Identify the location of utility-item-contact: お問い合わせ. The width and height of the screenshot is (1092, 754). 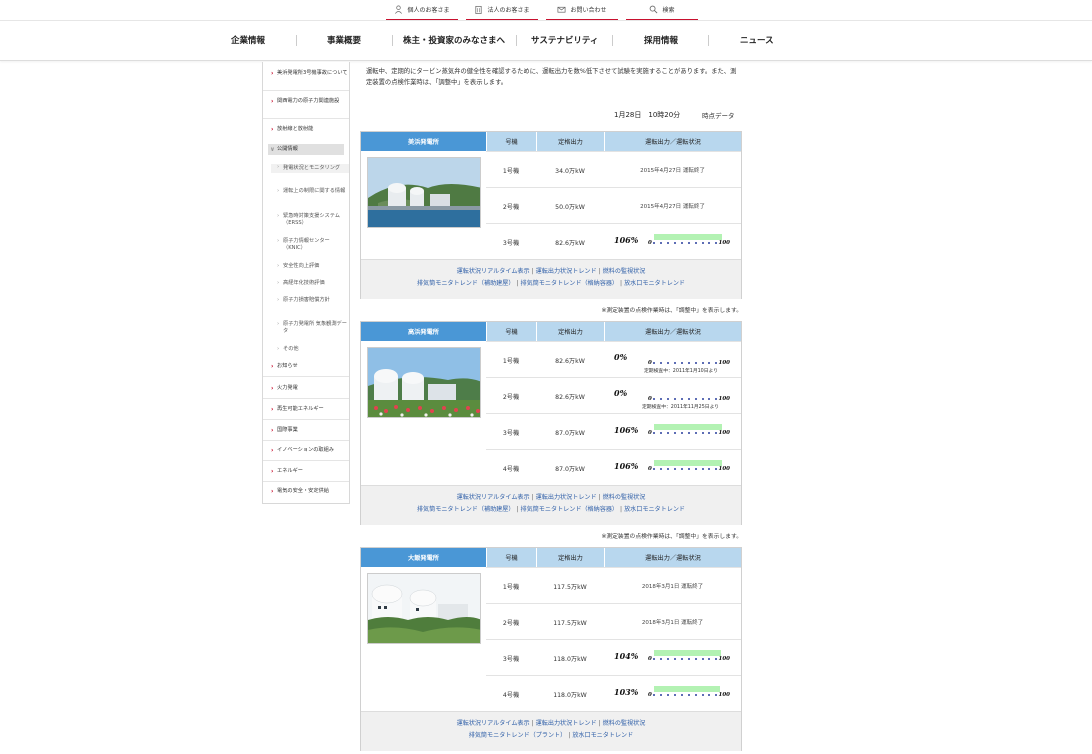
(582, 10).